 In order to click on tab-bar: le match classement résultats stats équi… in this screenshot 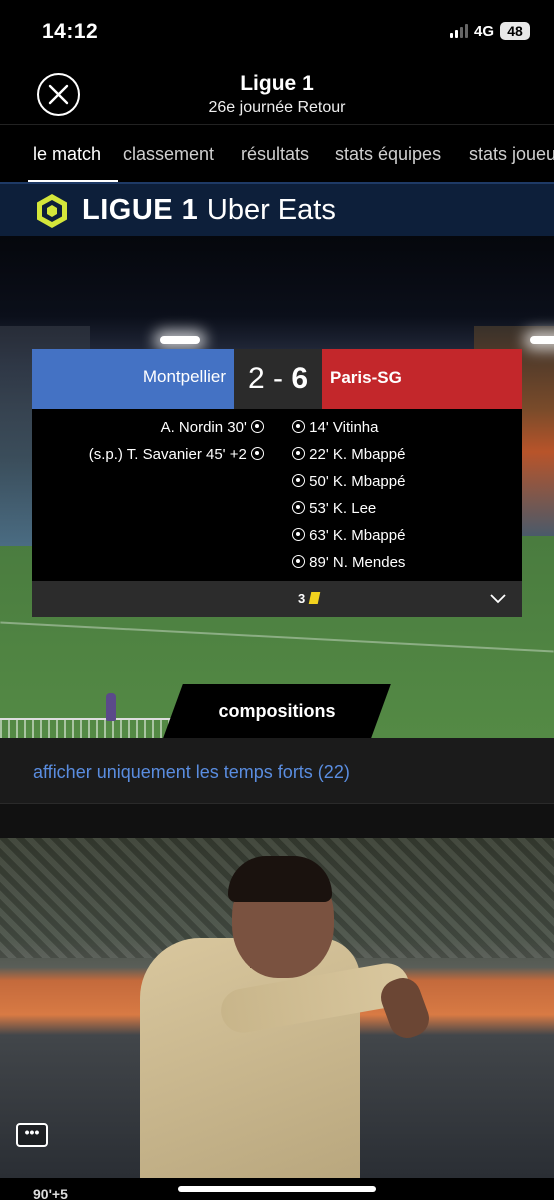, I will do `click(277, 153)`.